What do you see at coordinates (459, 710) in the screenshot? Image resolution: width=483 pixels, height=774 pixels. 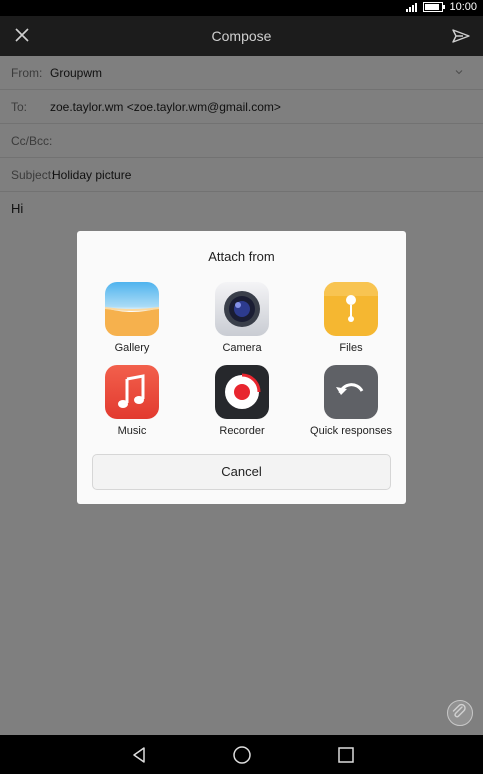 I see `paperclip-icon` at bounding box center [459, 710].